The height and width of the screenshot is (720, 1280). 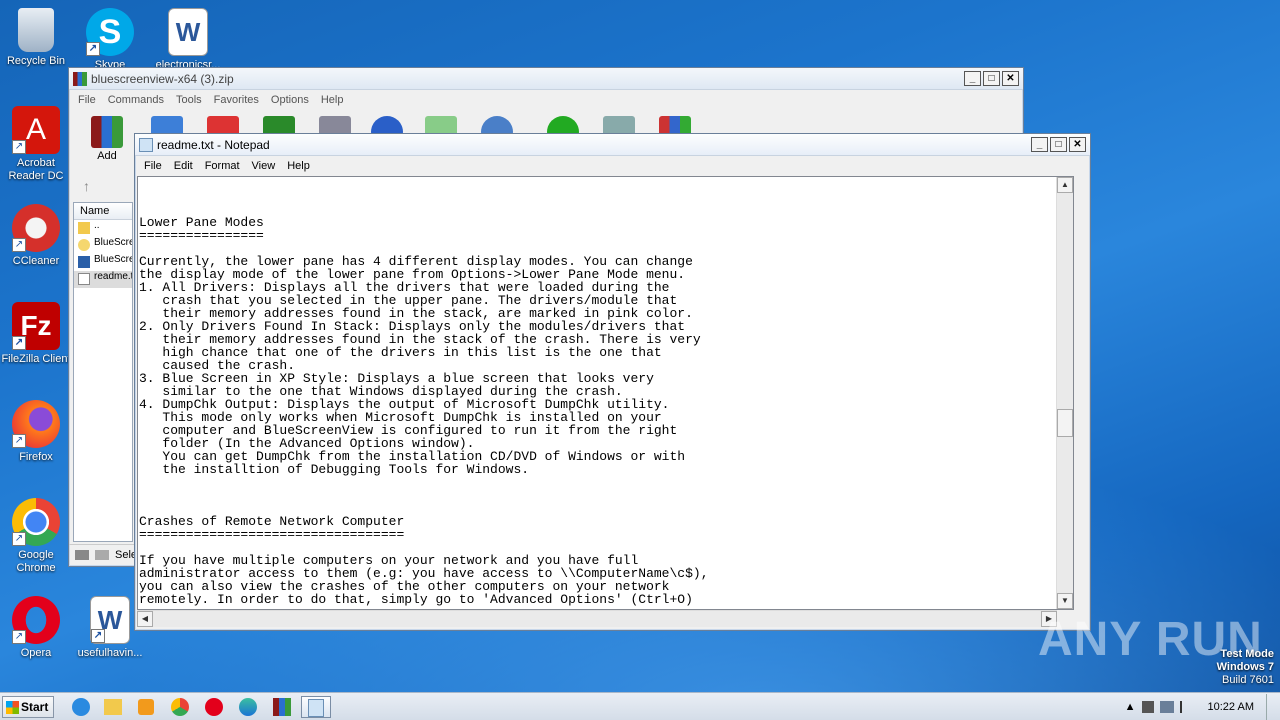 What do you see at coordinates (201, 222) in the screenshot?
I see `text-line: Lower Pane Modes` at bounding box center [201, 222].